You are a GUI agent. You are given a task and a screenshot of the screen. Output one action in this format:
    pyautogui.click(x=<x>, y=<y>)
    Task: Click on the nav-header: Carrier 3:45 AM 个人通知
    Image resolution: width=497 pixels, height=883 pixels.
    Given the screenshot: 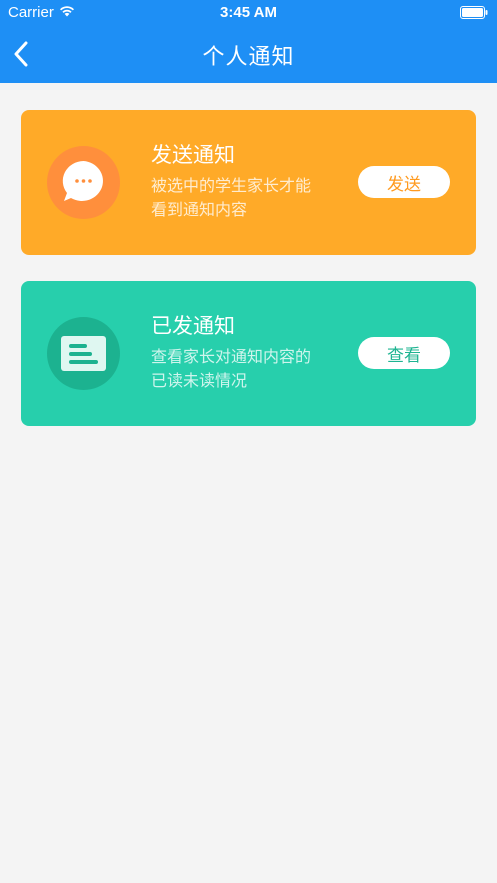 What is the action you would take?
    pyautogui.click(x=248, y=41)
    